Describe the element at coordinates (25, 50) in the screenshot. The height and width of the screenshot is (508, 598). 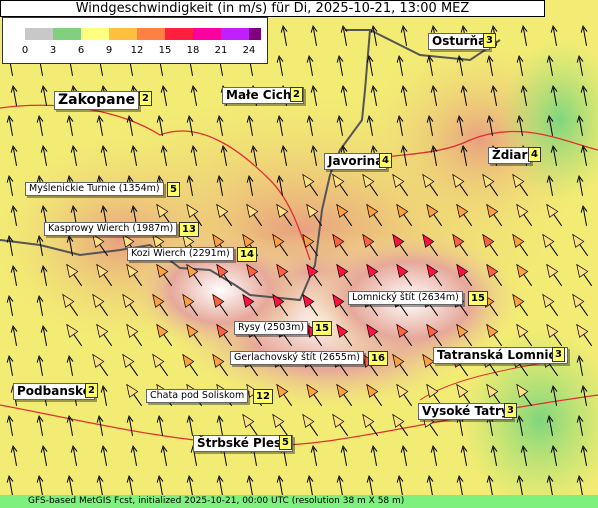
I see `legend-tick-label: 0` at that location.